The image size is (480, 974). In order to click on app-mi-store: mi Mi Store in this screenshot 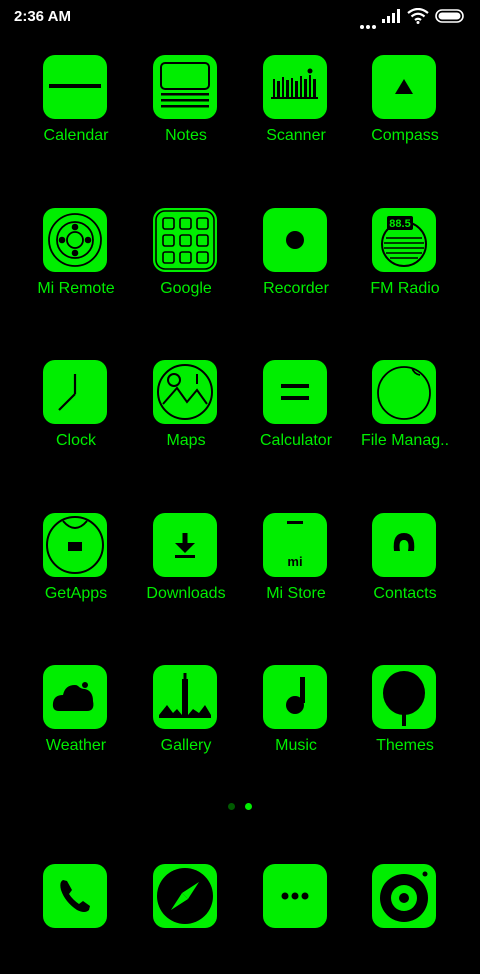, I will do `click(296, 568)`.